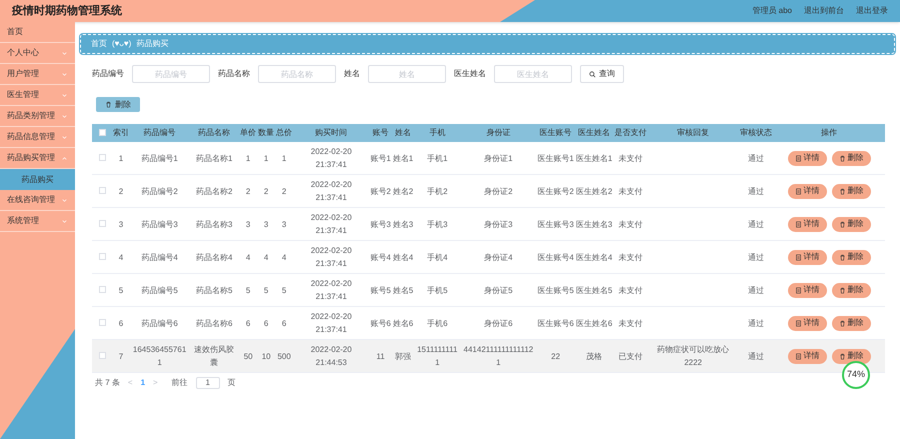  I want to click on page-input: 1, so click(208, 383).